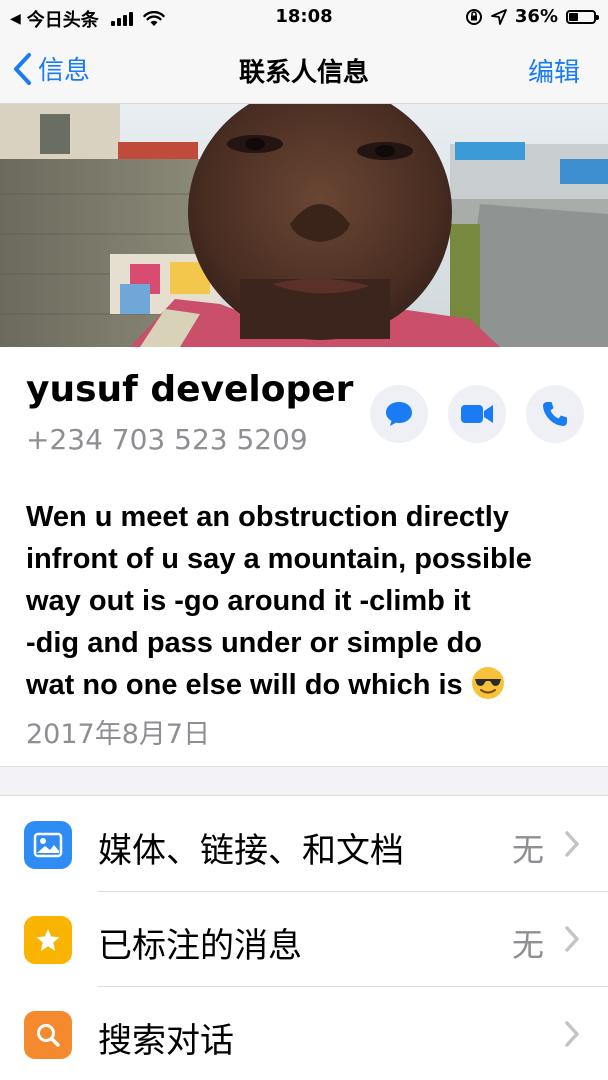  I want to click on about-line: wat no one else will do which is, so click(244, 685).